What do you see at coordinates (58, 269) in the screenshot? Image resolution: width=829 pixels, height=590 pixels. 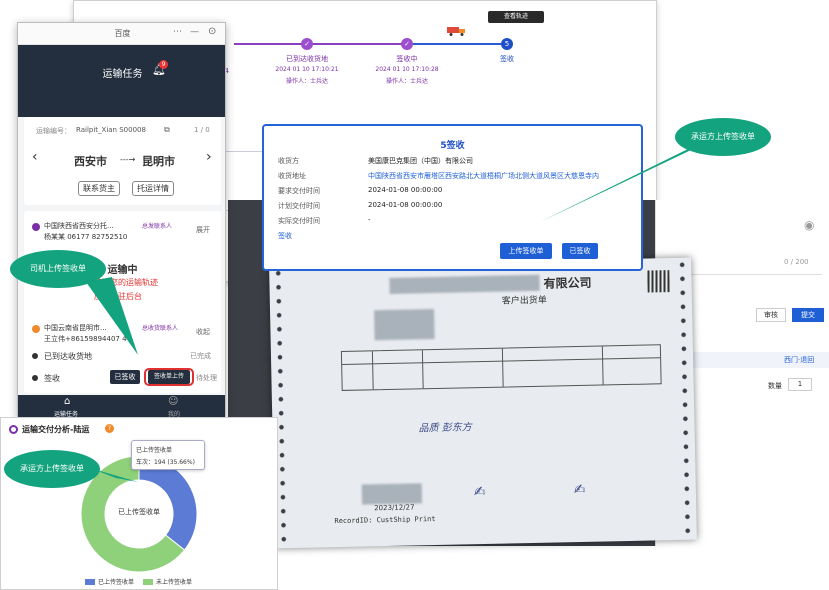 I see `callout-driver-upload: 司机上传签收单` at bounding box center [58, 269].